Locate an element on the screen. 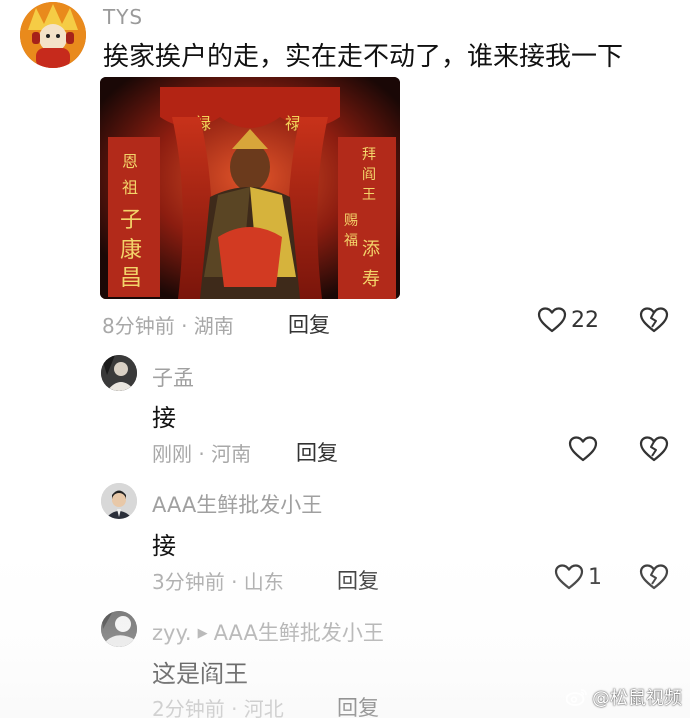  reply-time-location: 2分钟前 · 河北 is located at coordinates (218, 707).